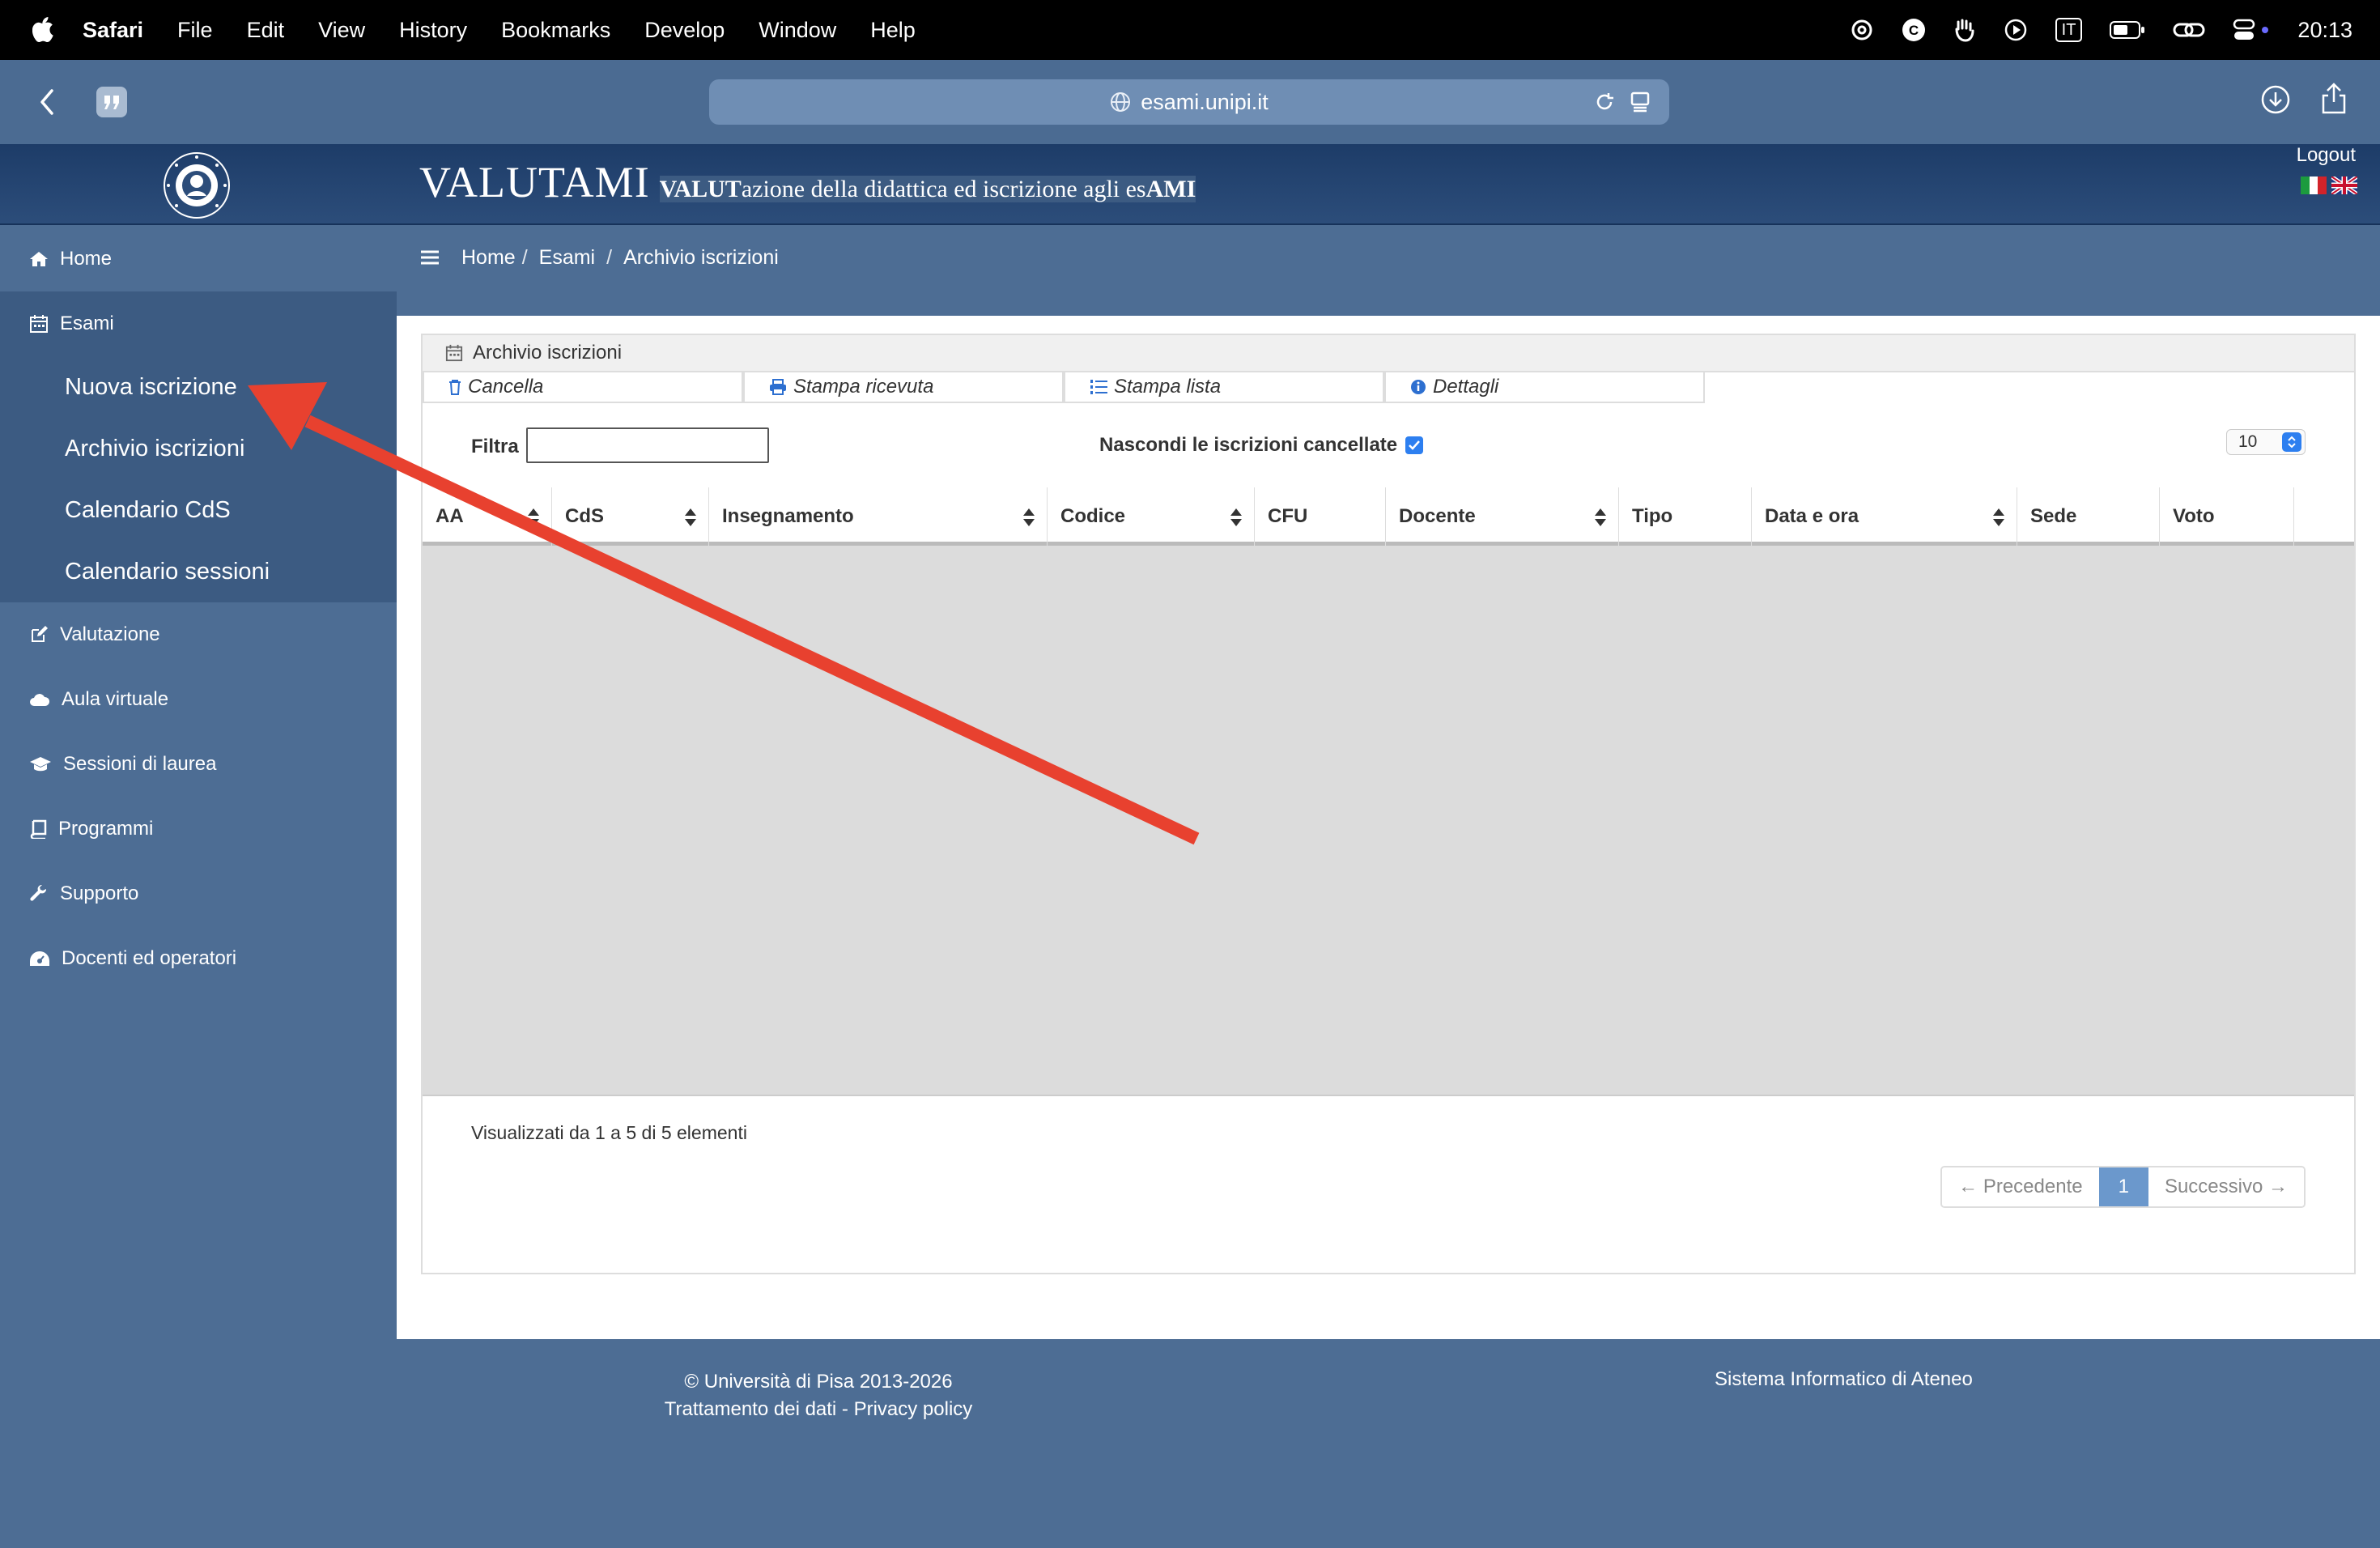  What do you see at coordinates (583, 388) in the screenshot?
I see `cancella-button: Cancella` at bounding box center [583, 388].